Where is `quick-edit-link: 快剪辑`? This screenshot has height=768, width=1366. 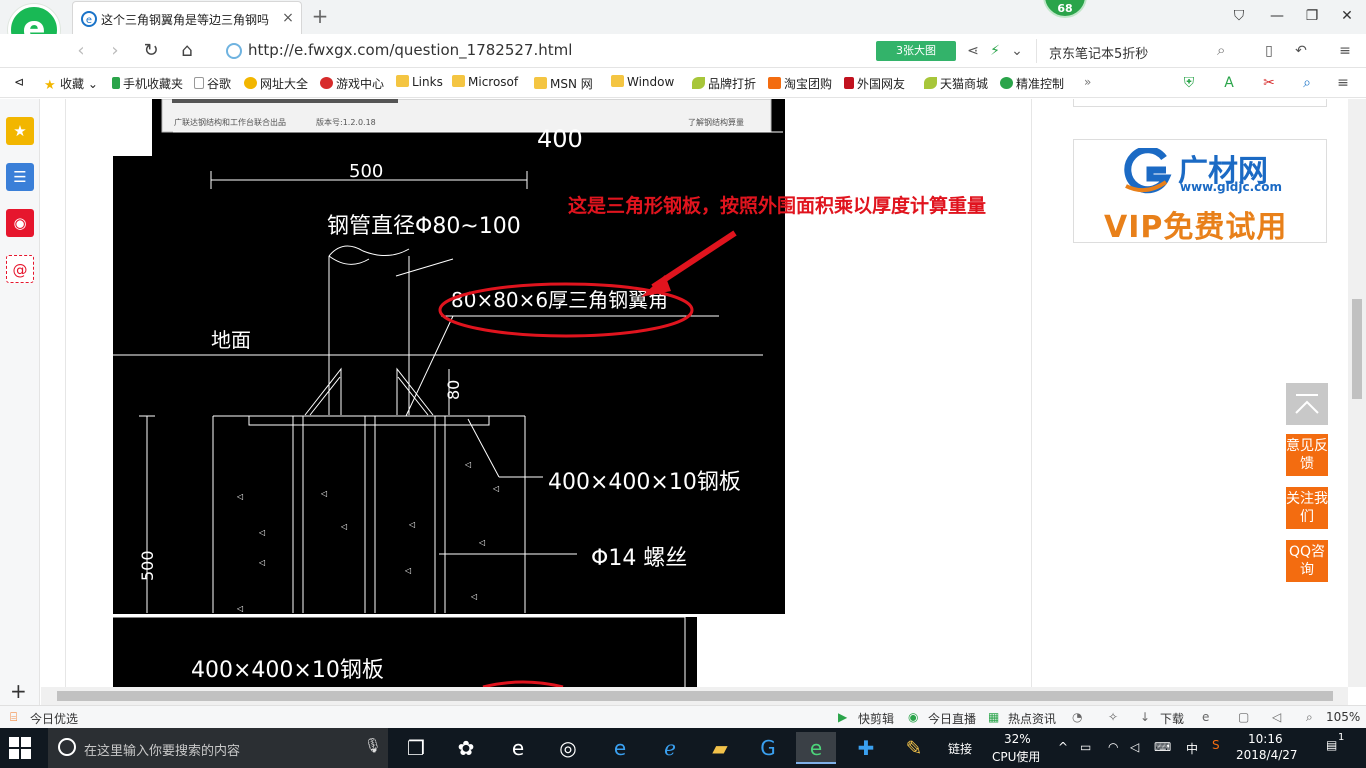
quick-edit-link: 快剪辑 is located at coordinates (876, 718).